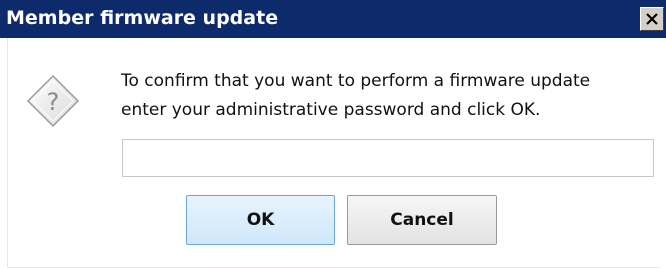 The height and width of the screenshot is (269, 666). I want to click on cancel-button: Cancel, so click(422, 220).